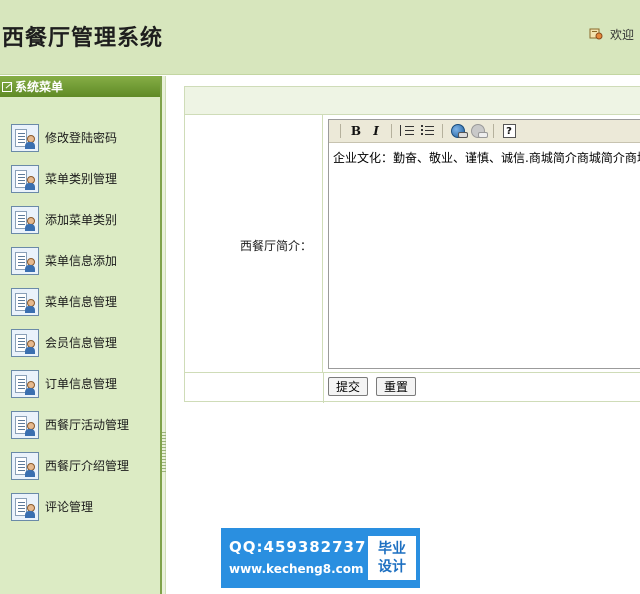  What do you see at coordinates (275, 246) in the screenshot?
I see `intro-field-label: 西餐厅简介：` at bounding box center [275, 246].